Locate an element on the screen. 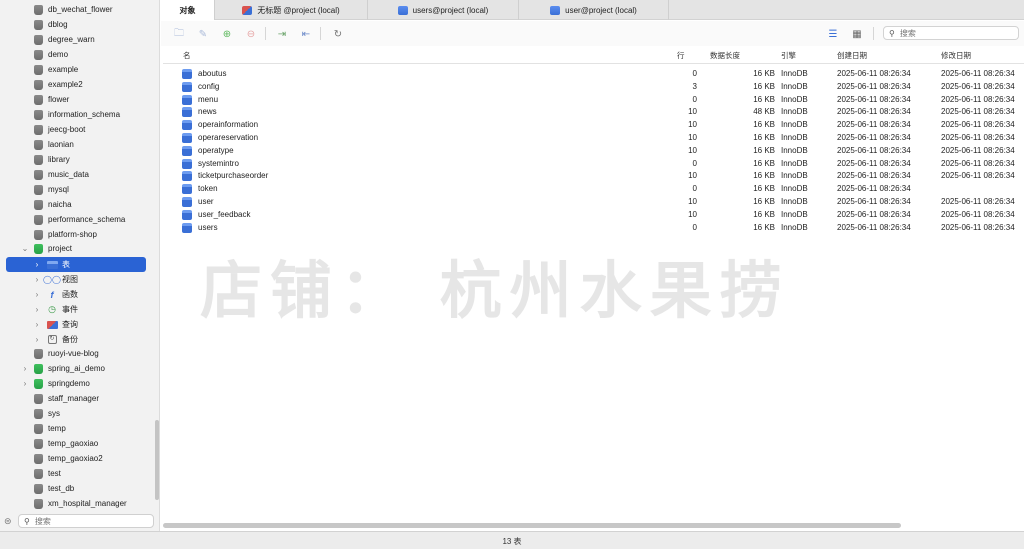 The height and width of the screenshot is (549, 1024). column-header-name: 名 is located at coordinates (187, 55).